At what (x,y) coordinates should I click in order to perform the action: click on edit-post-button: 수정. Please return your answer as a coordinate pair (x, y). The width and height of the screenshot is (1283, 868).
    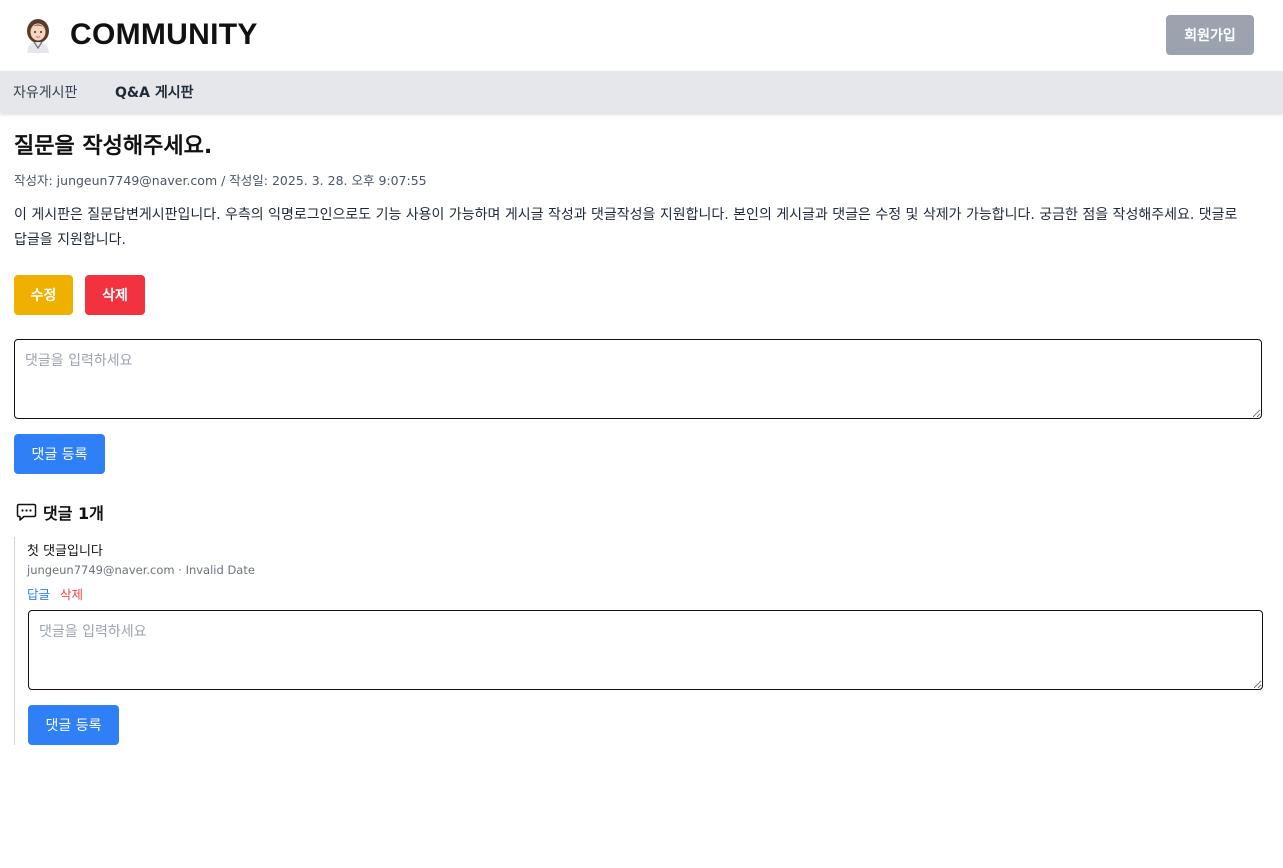
    Looking at the image, I should click on (43, 295).